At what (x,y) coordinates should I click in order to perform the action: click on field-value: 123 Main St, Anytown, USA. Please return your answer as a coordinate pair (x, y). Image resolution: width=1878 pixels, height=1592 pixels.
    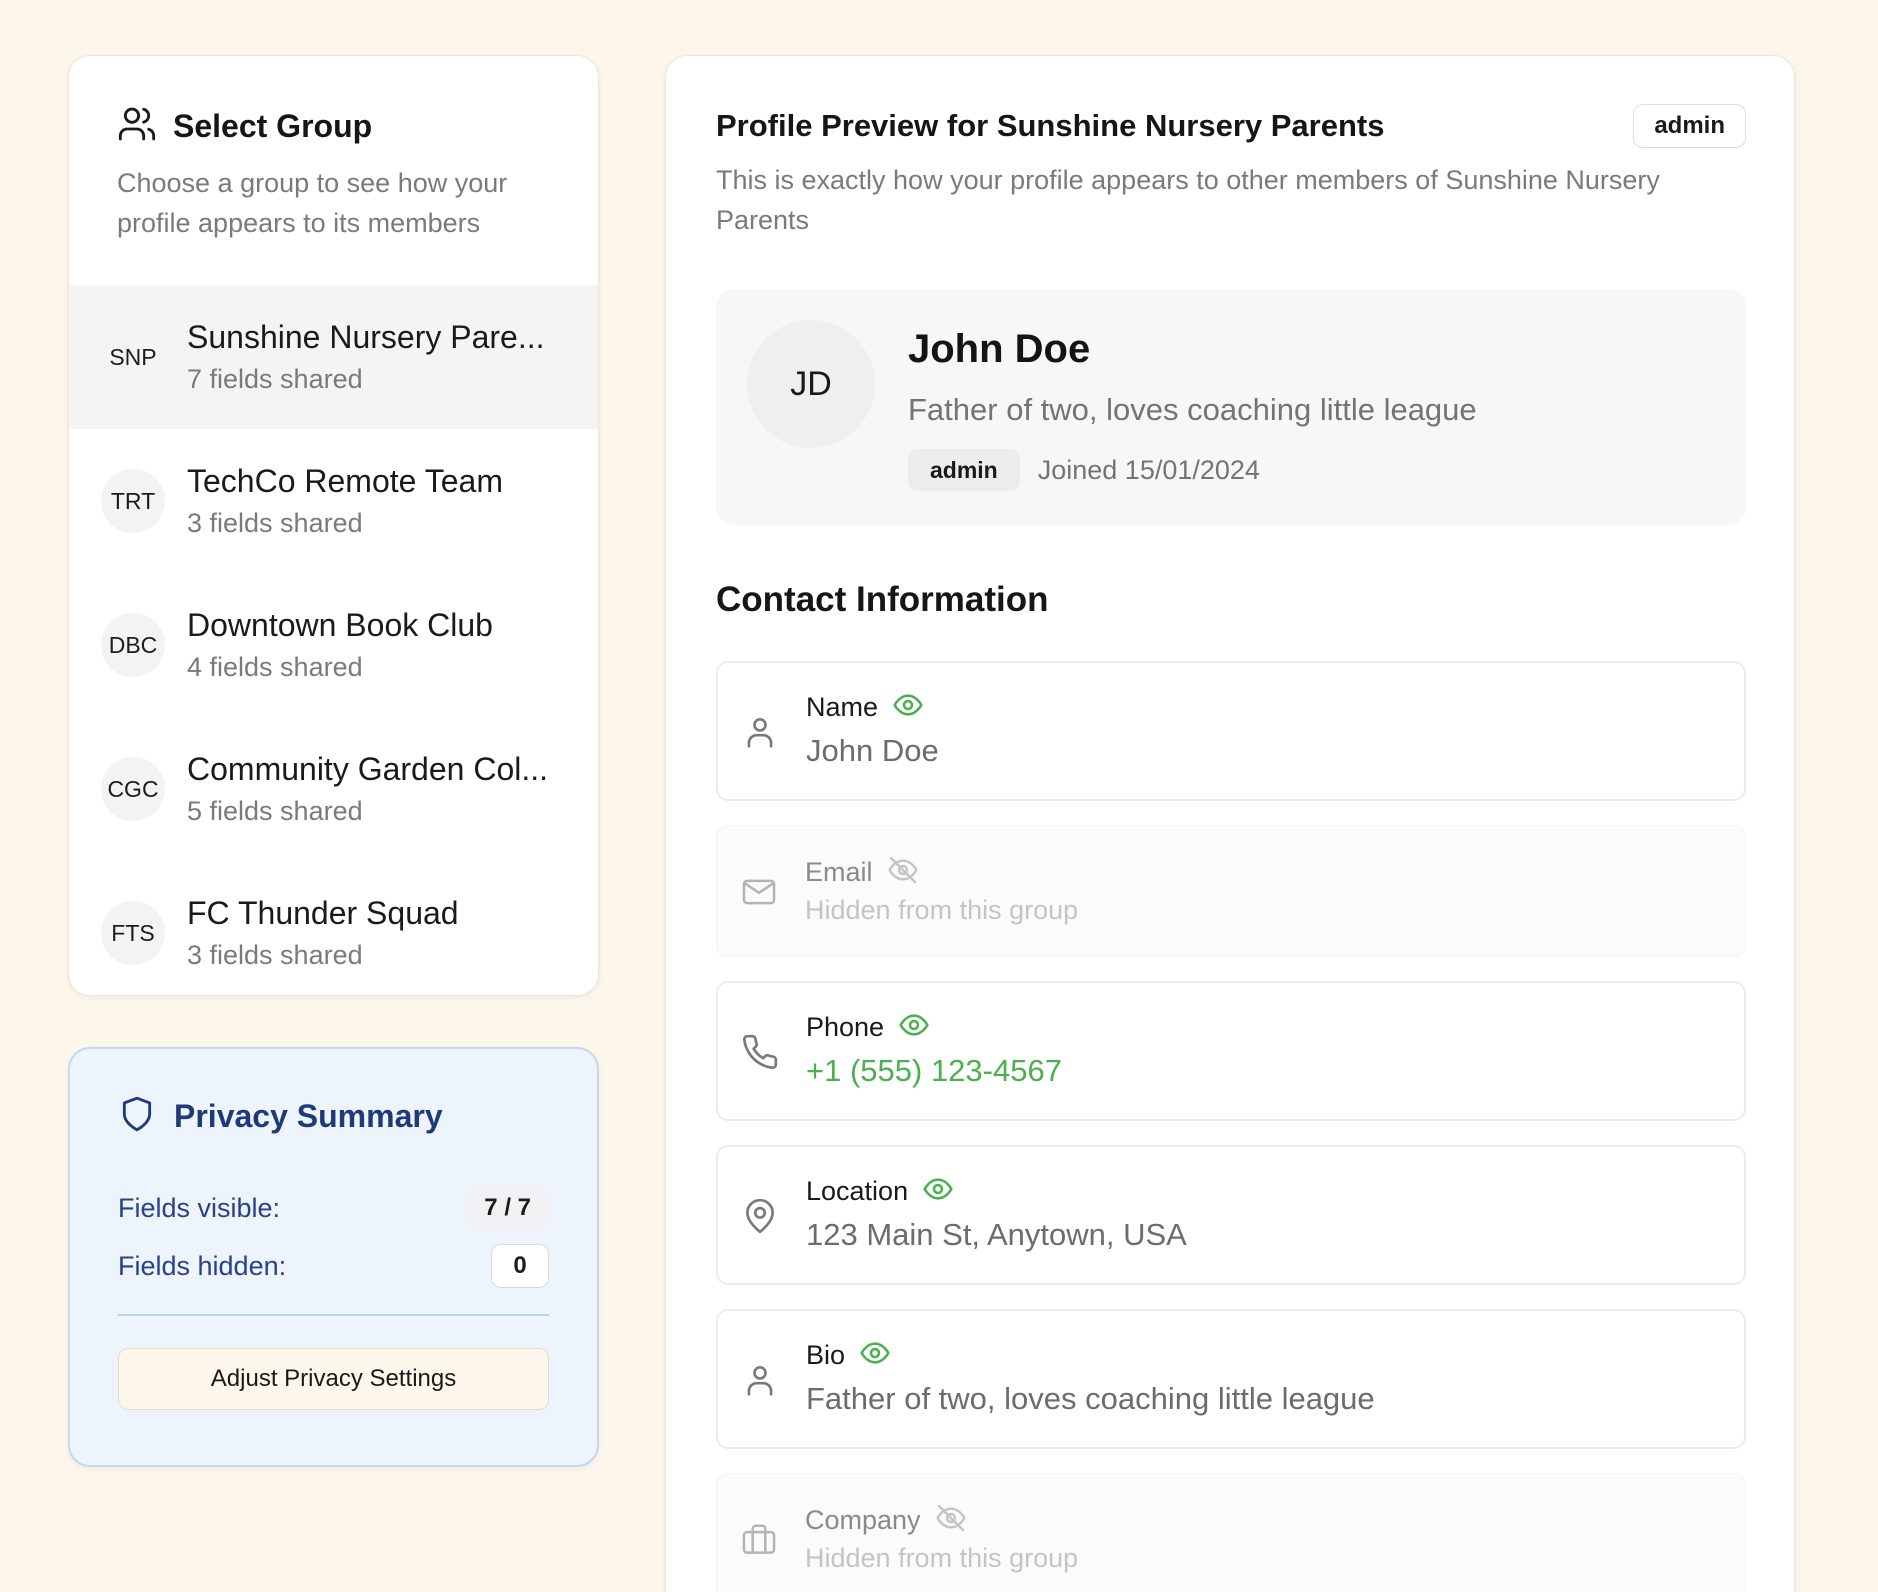
    Looking at the image, I should click on (996, 1234).